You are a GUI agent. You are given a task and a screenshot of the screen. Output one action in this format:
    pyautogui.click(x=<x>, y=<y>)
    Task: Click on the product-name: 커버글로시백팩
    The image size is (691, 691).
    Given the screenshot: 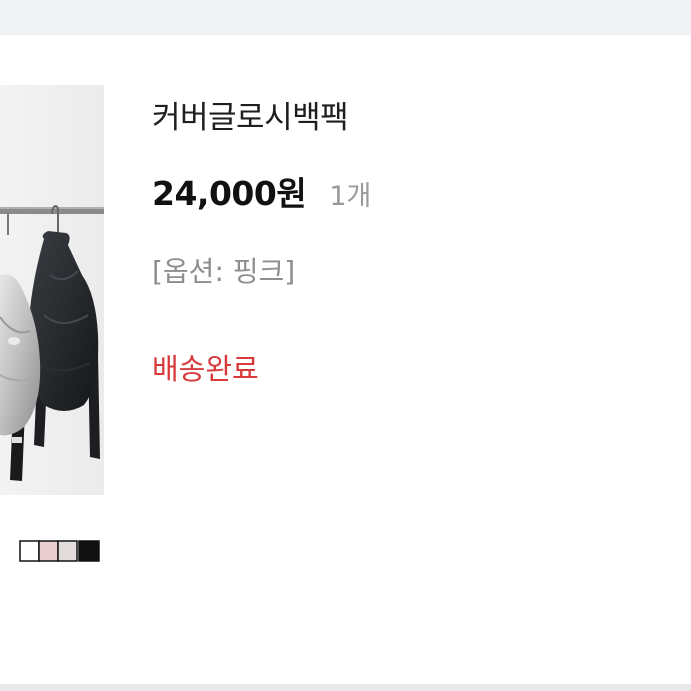 What is the action you would take?
    pyautogui.click(x=250, y=114)
    